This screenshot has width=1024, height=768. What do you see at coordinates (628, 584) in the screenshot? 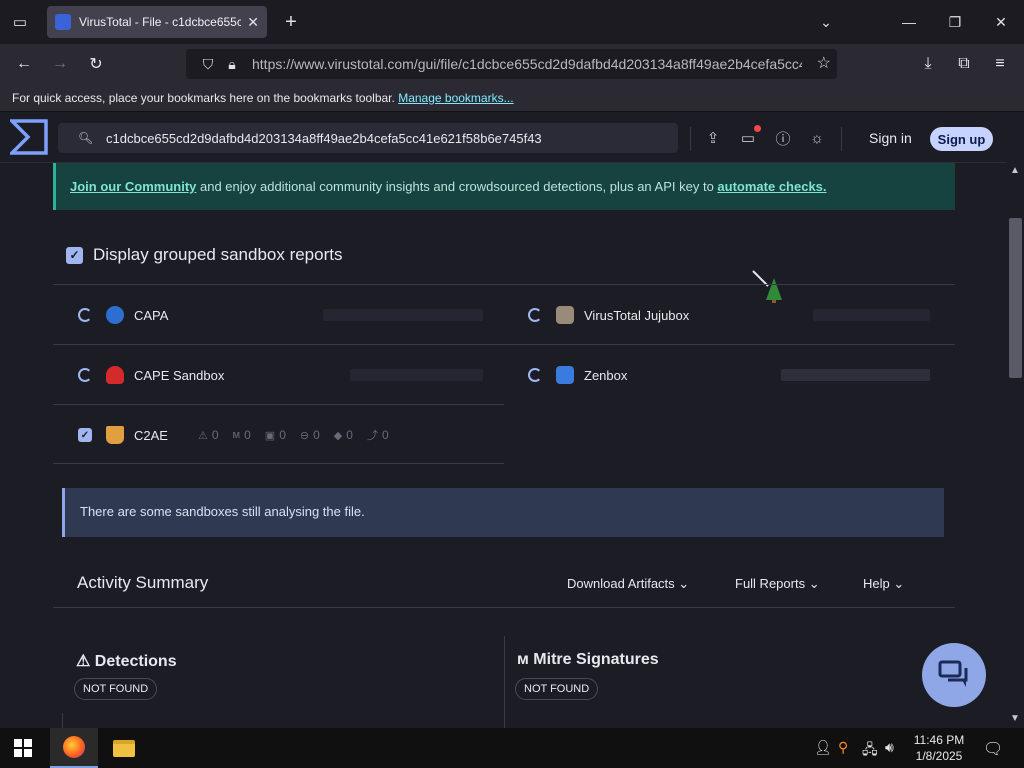
I see `download-artifacts-dropdown: Download Artifacts ⌄` at bounding box center [628, 584].